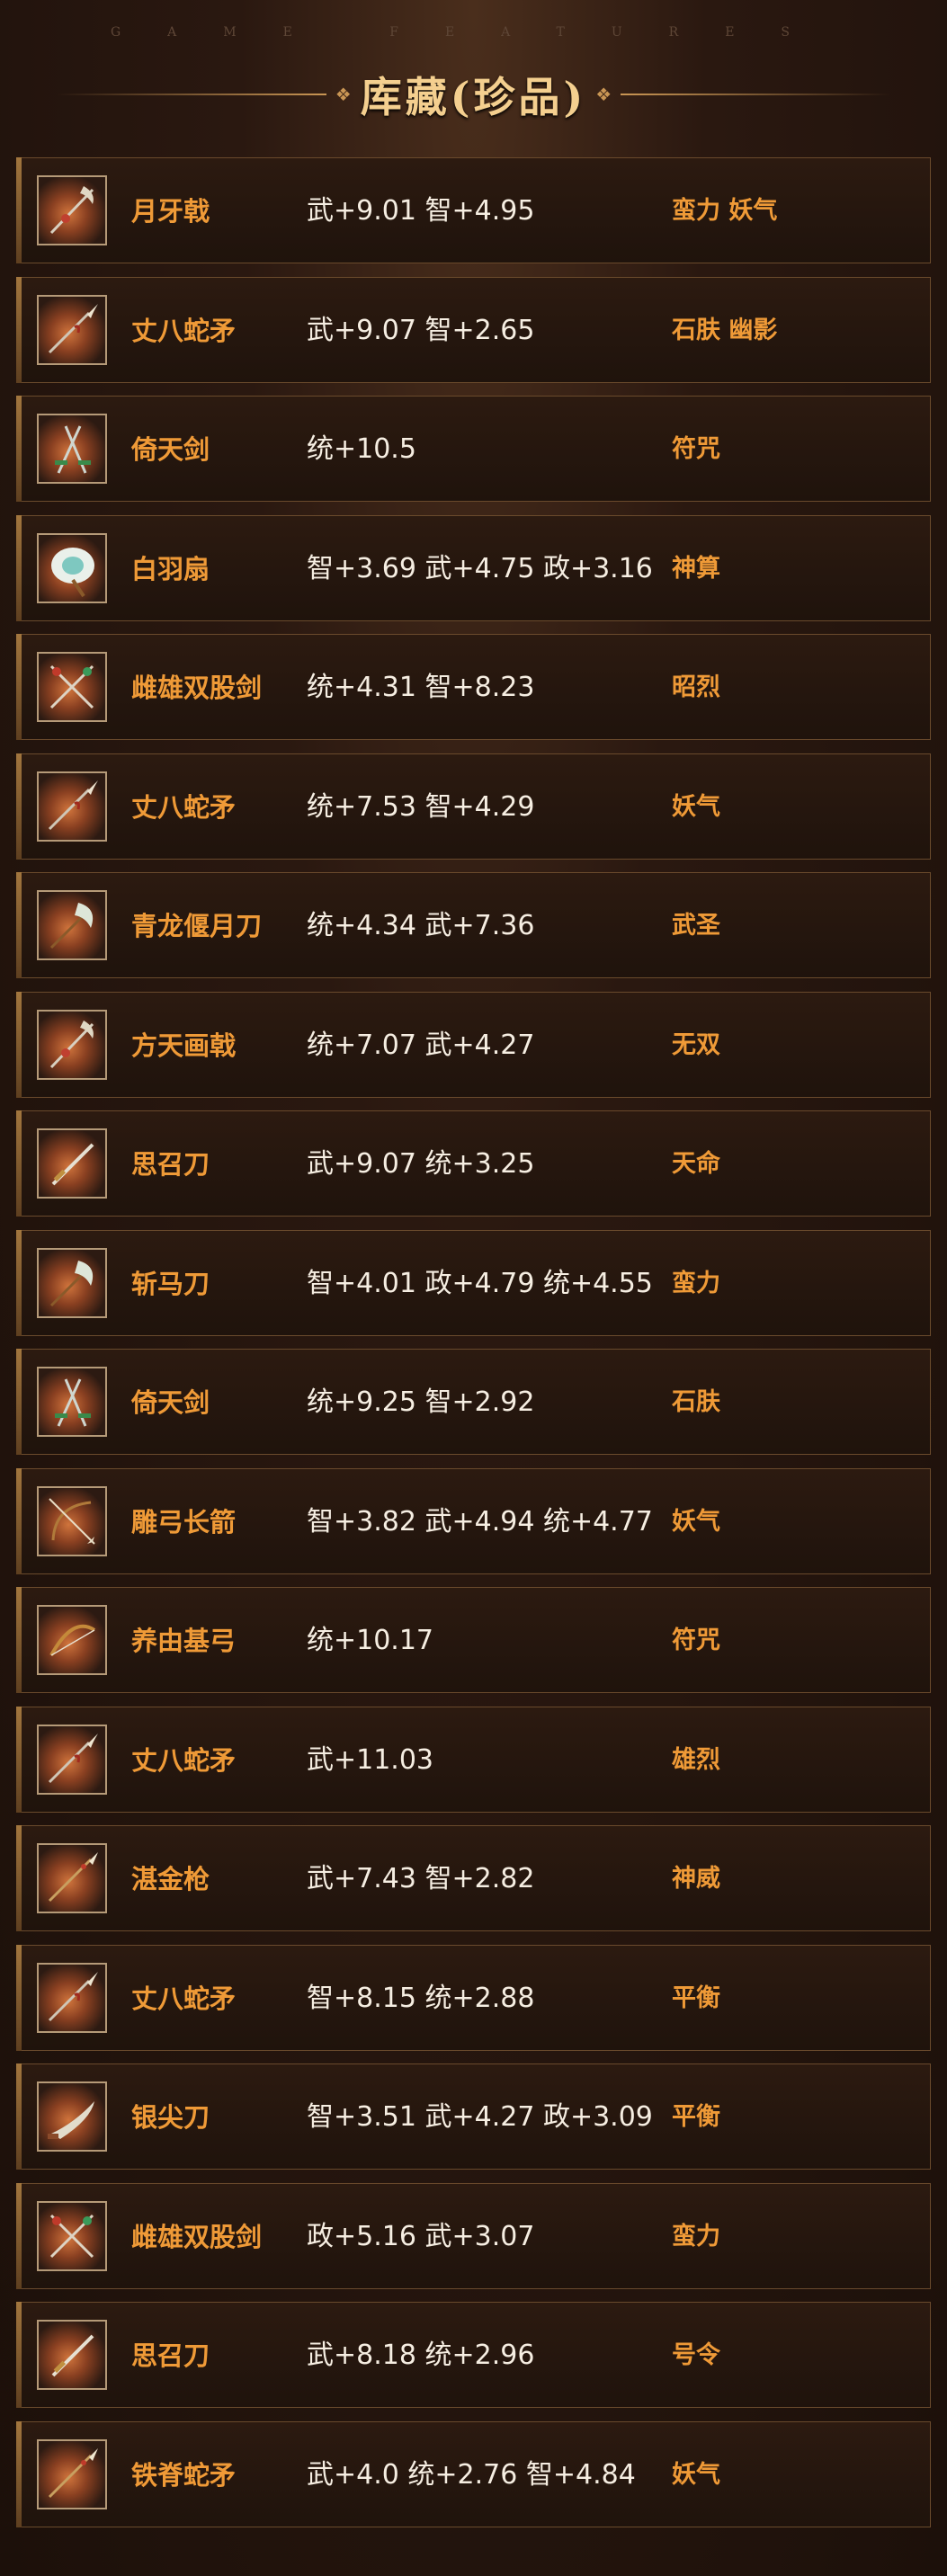 The image size is (947, 2576). What do you see at coordinates (421, 1402) in the screenshot?
I see `item-stats: 统+9.25 智+2.92` at bounding box center [421, 1402].